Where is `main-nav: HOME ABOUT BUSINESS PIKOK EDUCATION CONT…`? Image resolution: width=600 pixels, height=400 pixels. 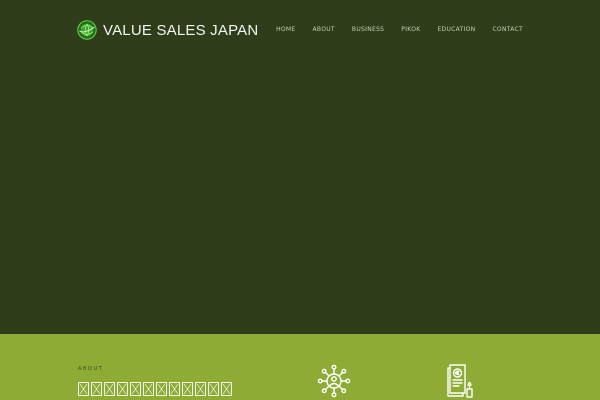
main-nav: HOME ABOUT BUSINESS PIKOK EDUCATION CONT… is located at coordinates (391, 30).